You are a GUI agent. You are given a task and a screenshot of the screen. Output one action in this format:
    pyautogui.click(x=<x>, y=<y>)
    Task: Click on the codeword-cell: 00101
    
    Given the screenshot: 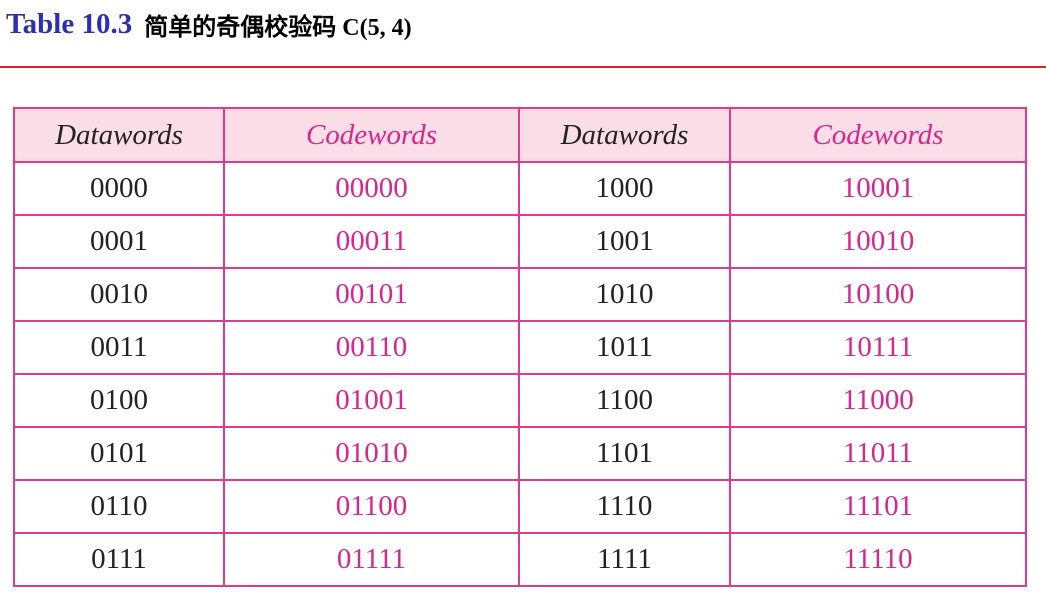 What is the action you would take?
    pyautogui.click(x=371, y=294)
    